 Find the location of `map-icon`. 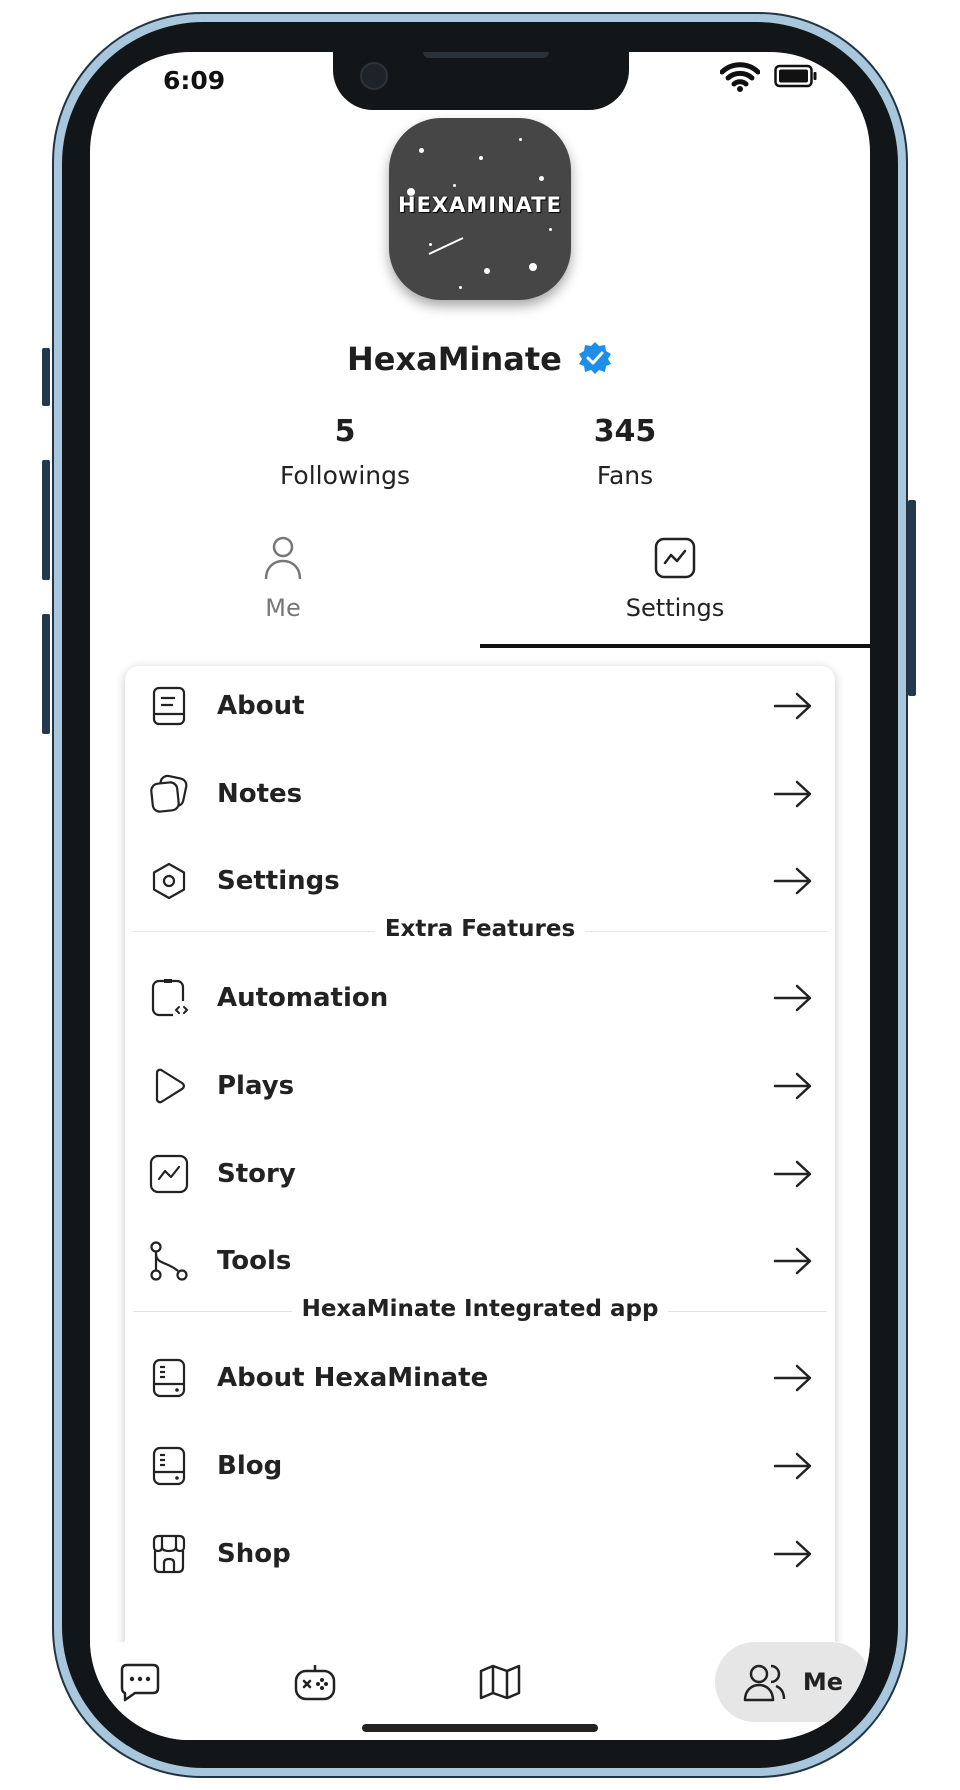

map-icon is located at coordinates (500, 1682).